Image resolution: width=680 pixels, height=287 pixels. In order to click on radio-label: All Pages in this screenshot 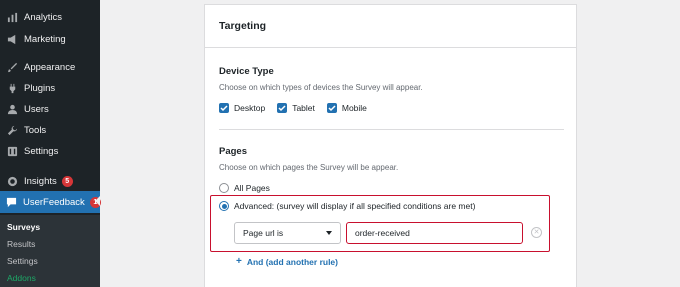, I will do `click(252, 188)`.